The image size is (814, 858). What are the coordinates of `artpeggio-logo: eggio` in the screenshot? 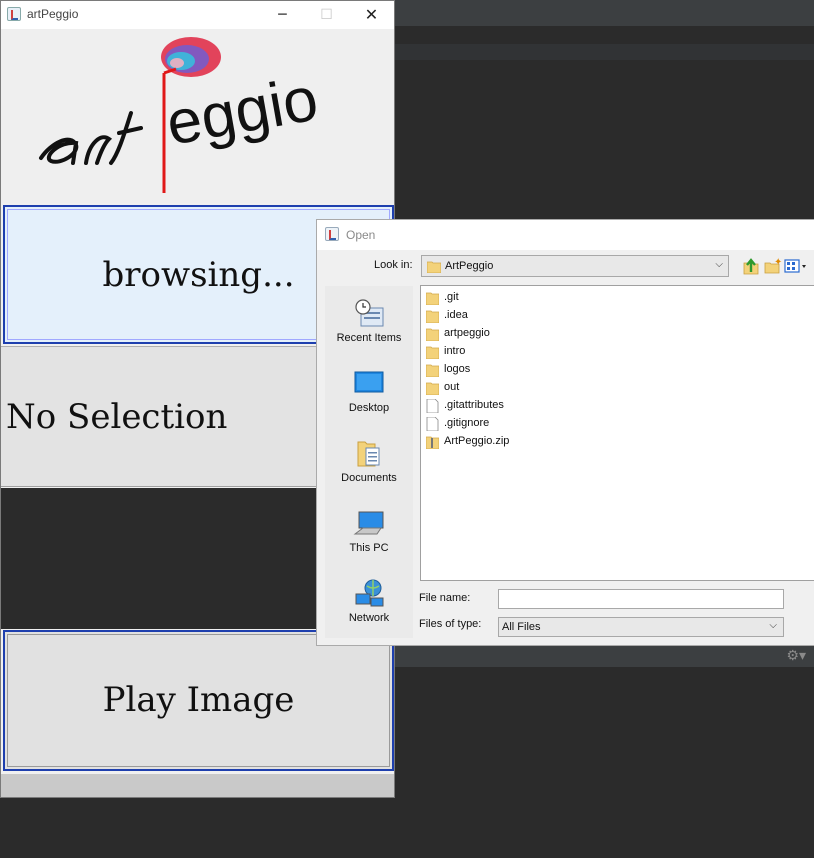 It's located at (181, 115).